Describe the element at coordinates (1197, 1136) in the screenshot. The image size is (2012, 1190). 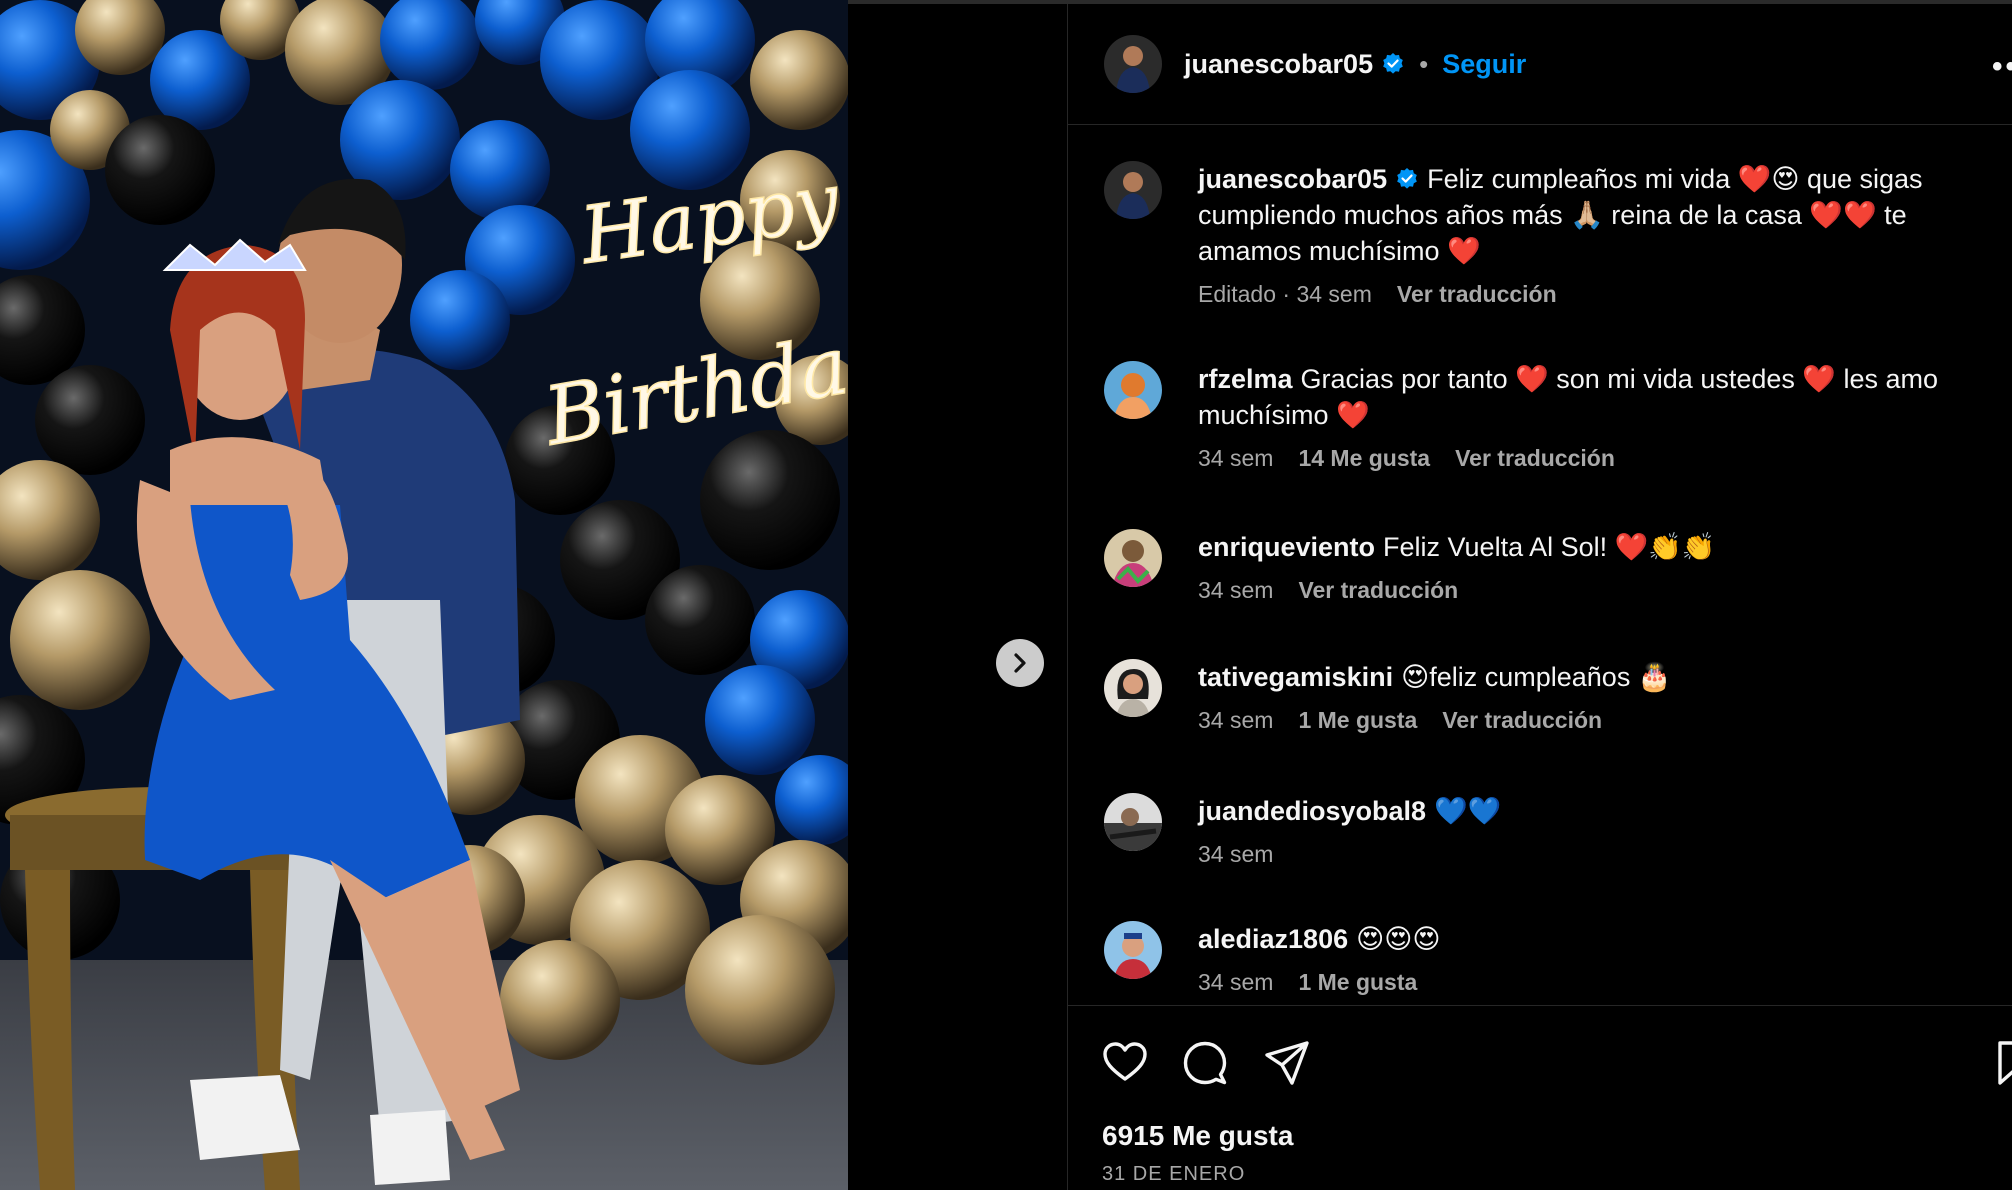
I see `likes-count: 6915 Me gusta` at that location.